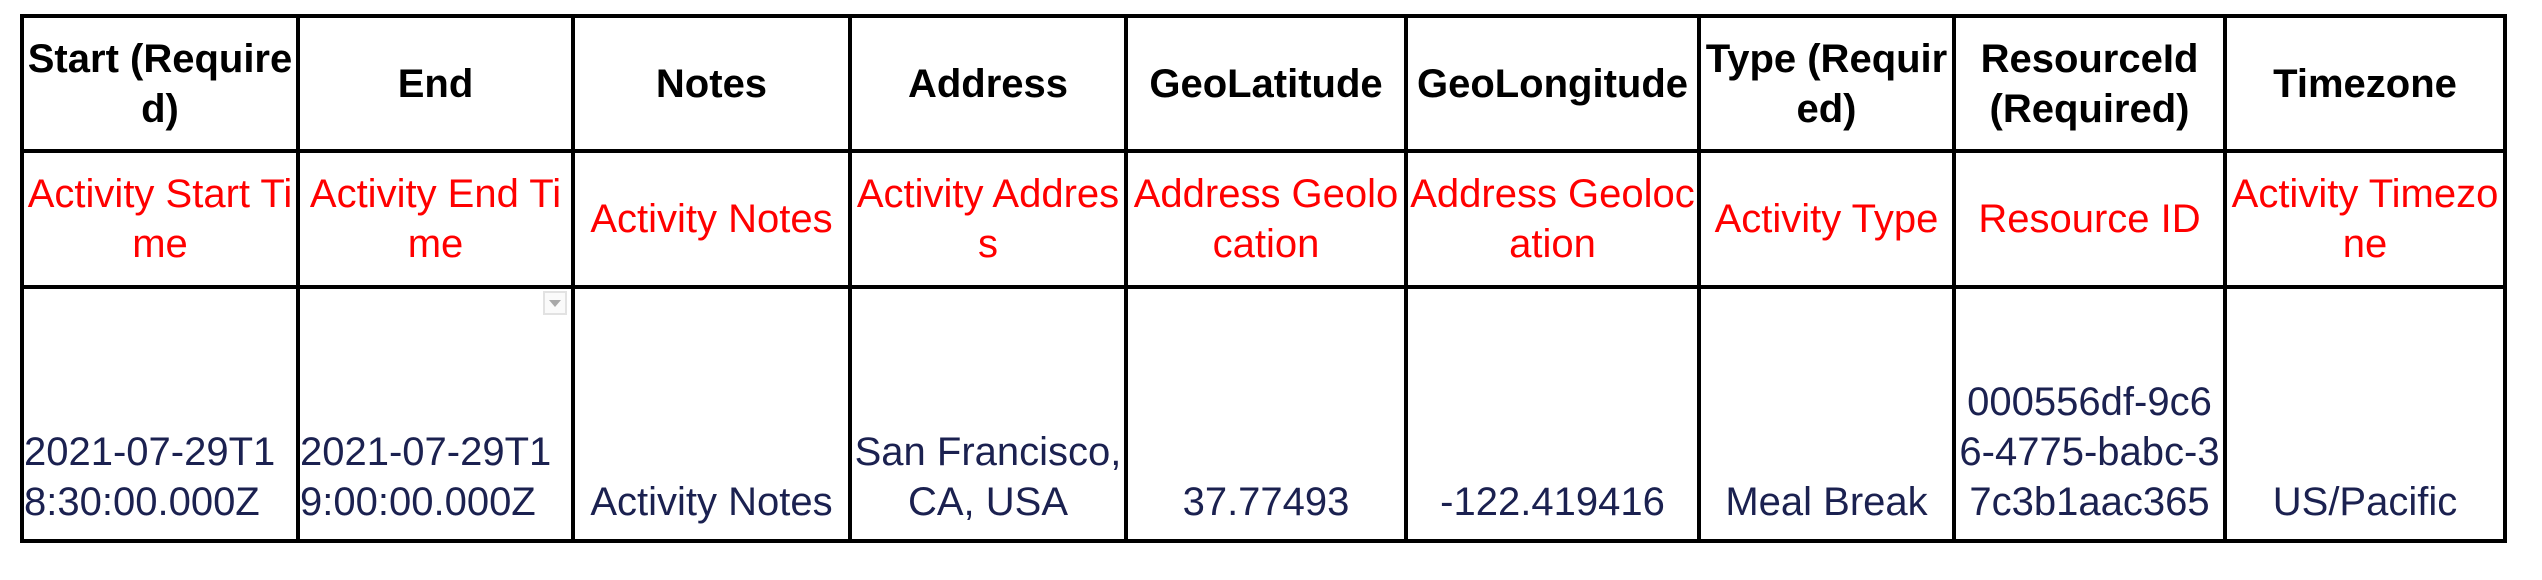 This screenshot has height=580, width=2542. What do you see at coordinates (1826, 414) in the screenshot?
I see `value-cell-type: Meal Break` at bounding box center [1826, 414].